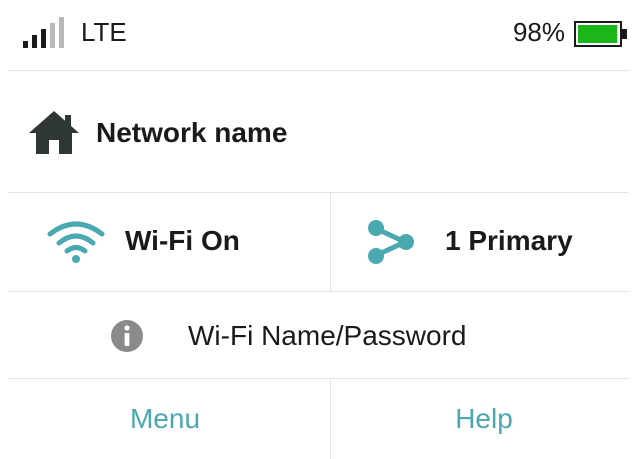 Image resolution: width=637 pixels, height=459 pixels. What do you see at coordinates (76, 242) in the screenshot?
I see `wifi-icon` at bounding box center [76, 242].